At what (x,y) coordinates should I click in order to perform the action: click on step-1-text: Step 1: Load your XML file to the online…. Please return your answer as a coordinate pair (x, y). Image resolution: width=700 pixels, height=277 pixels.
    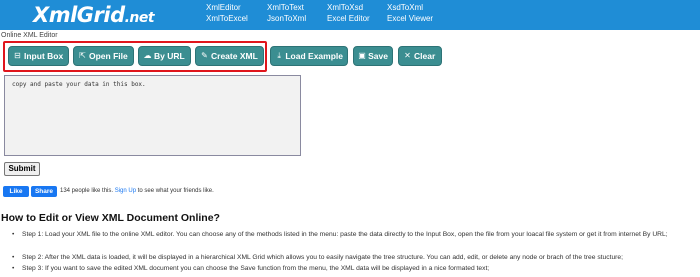
    Looking at the image, I should click on (345, 234).